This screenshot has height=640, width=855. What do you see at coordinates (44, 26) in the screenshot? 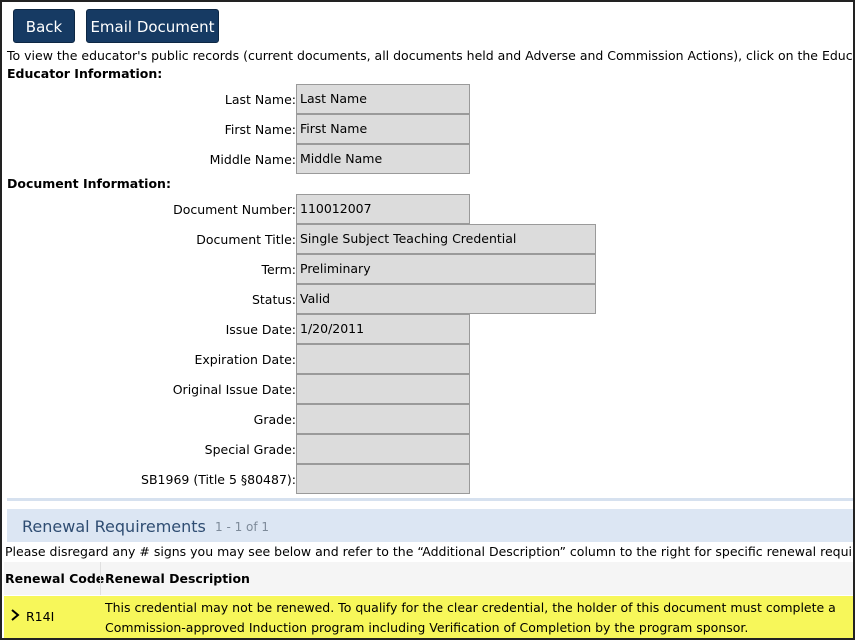
I see `back-button: Back` at bounding box center [44, 26].